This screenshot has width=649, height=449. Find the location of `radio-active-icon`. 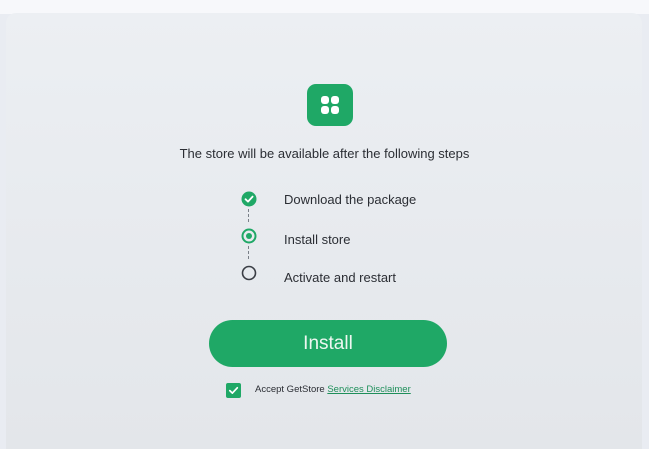

radio-active-icon is located at coordinates (249, 236).